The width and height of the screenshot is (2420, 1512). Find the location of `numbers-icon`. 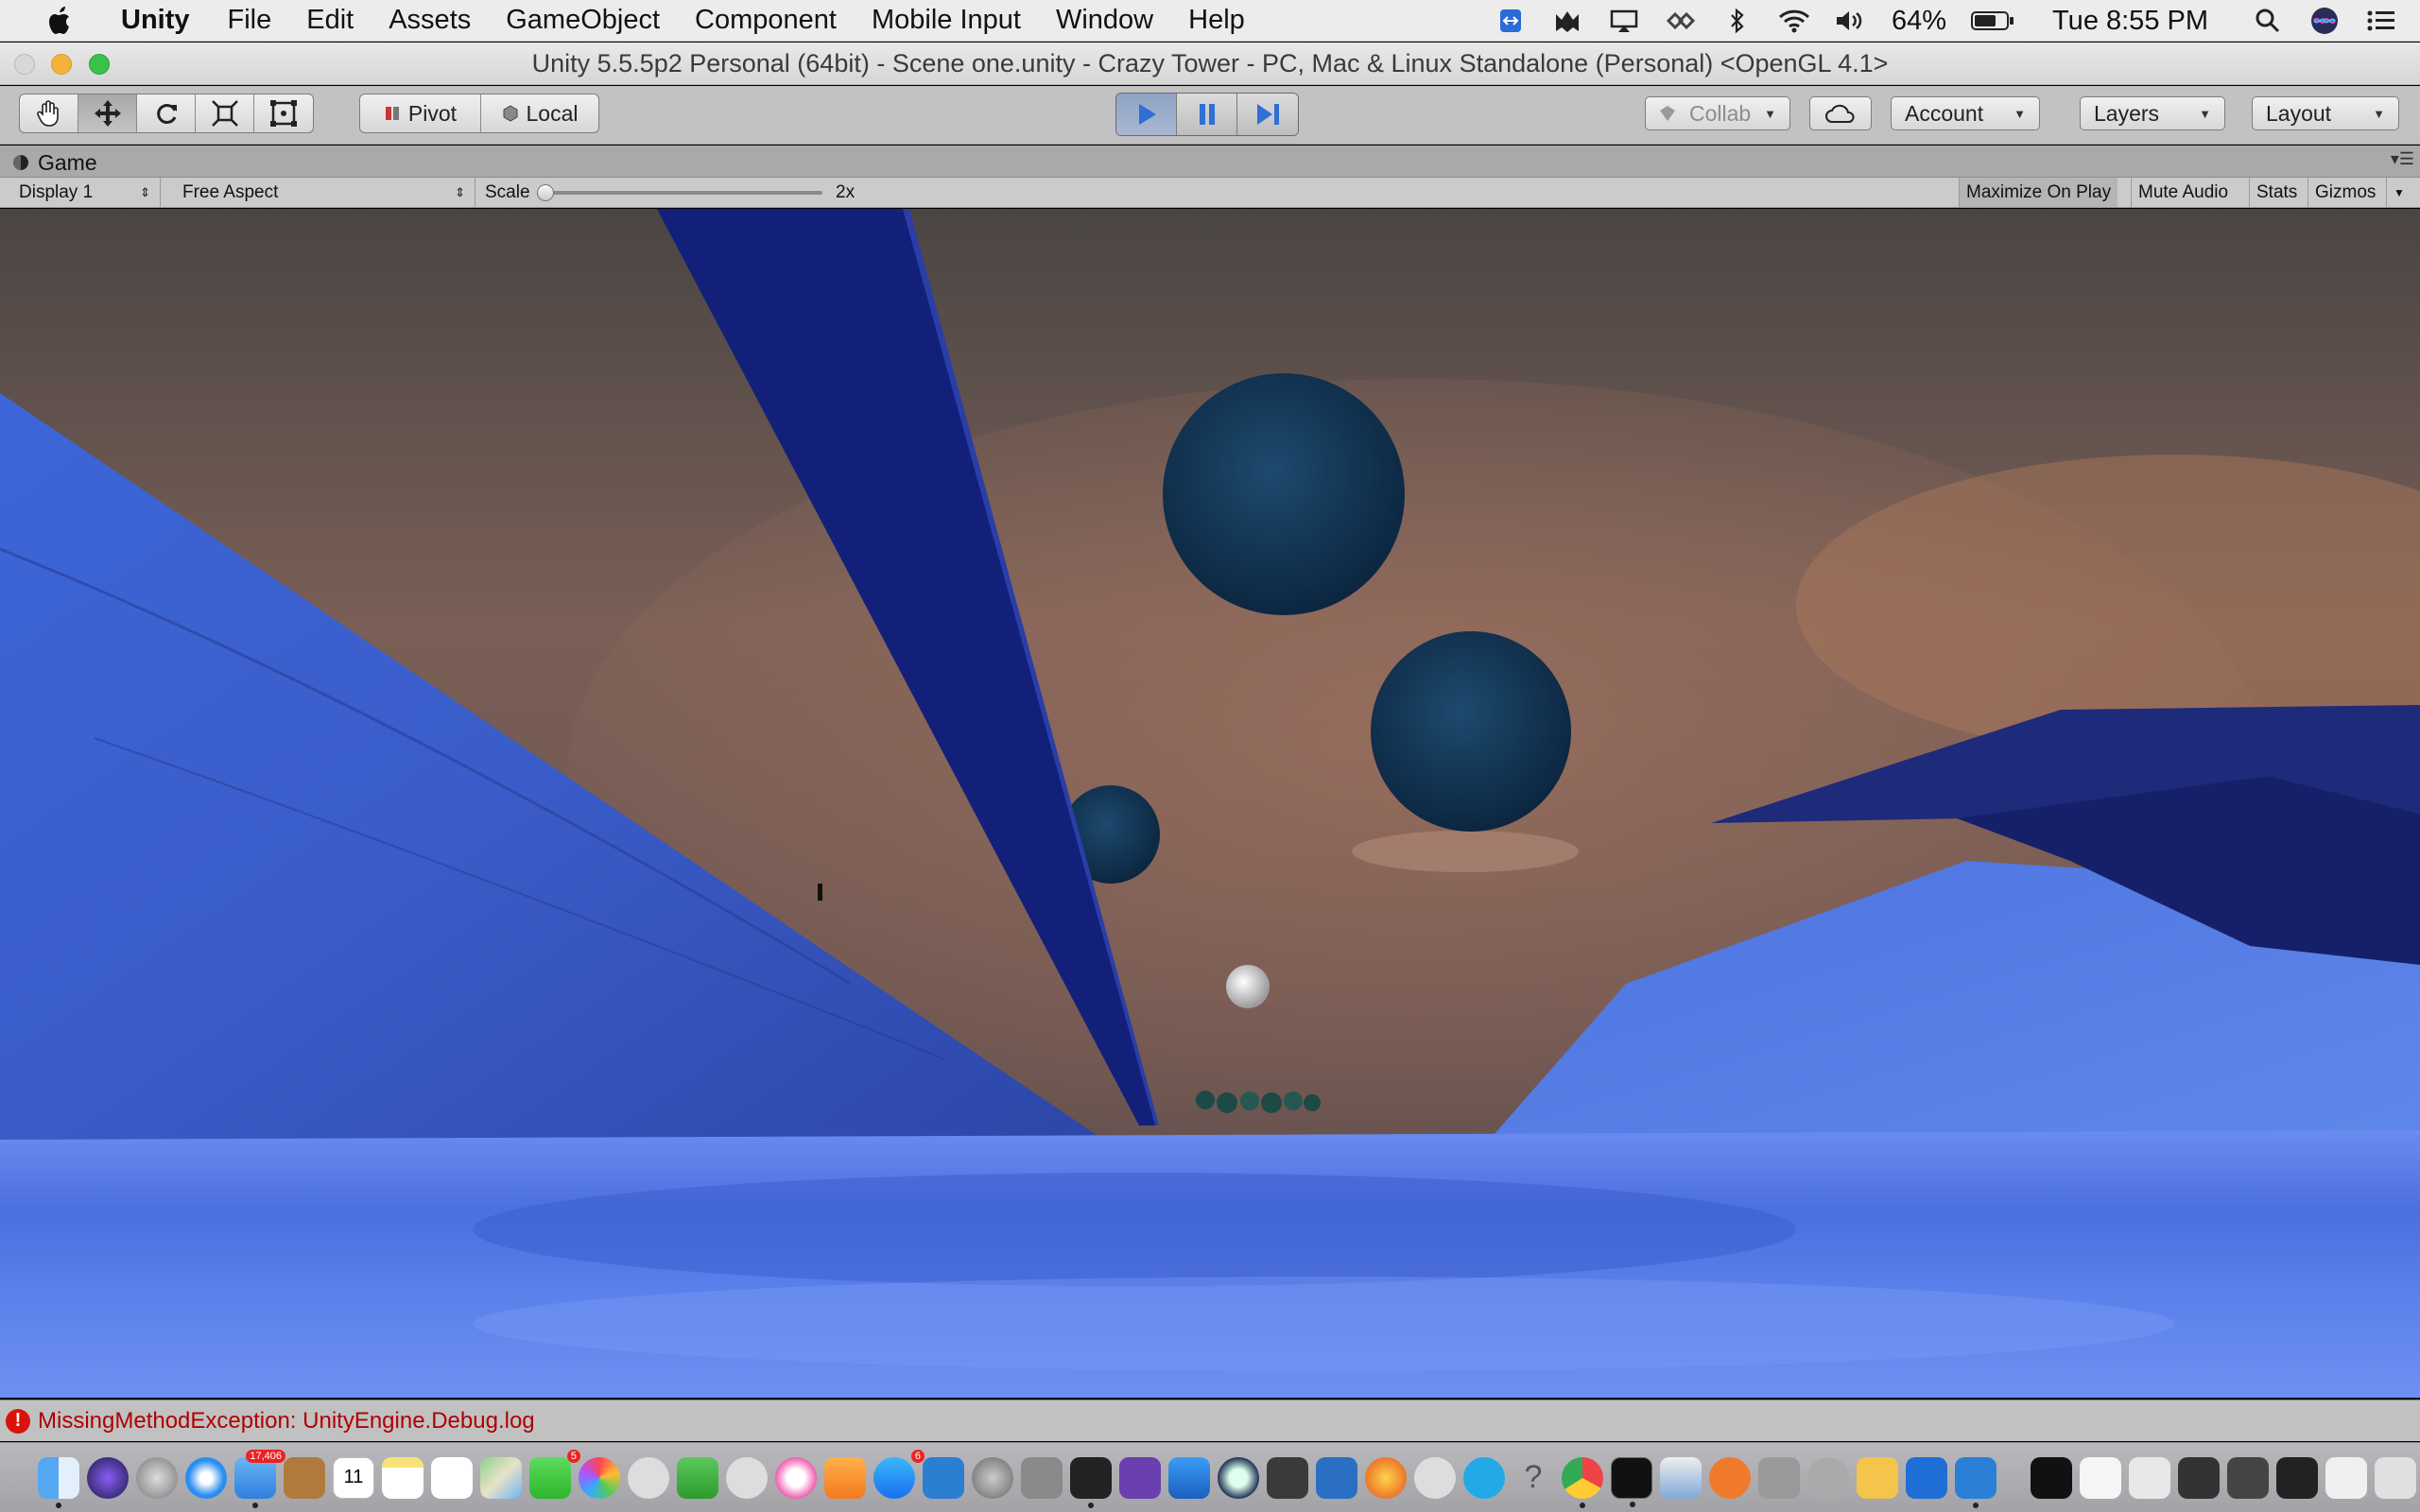

numbers-icon is located at coordinates (697, 1477).